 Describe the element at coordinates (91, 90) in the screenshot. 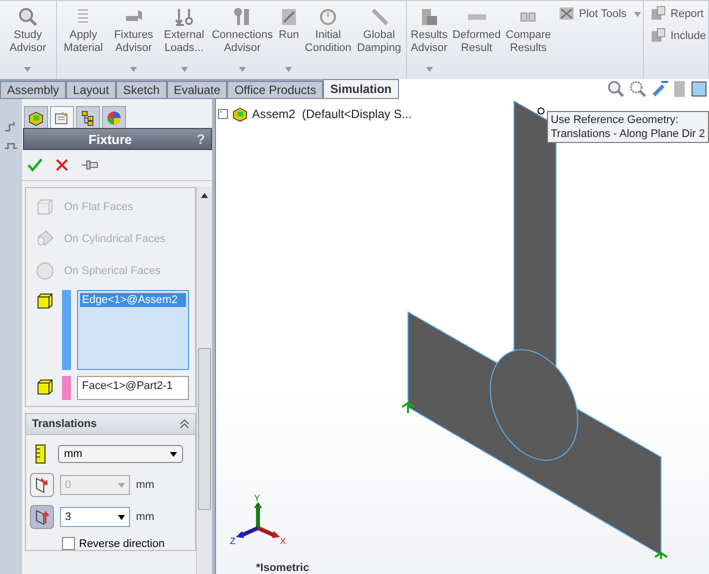

I see `tab: Layout` at that location.